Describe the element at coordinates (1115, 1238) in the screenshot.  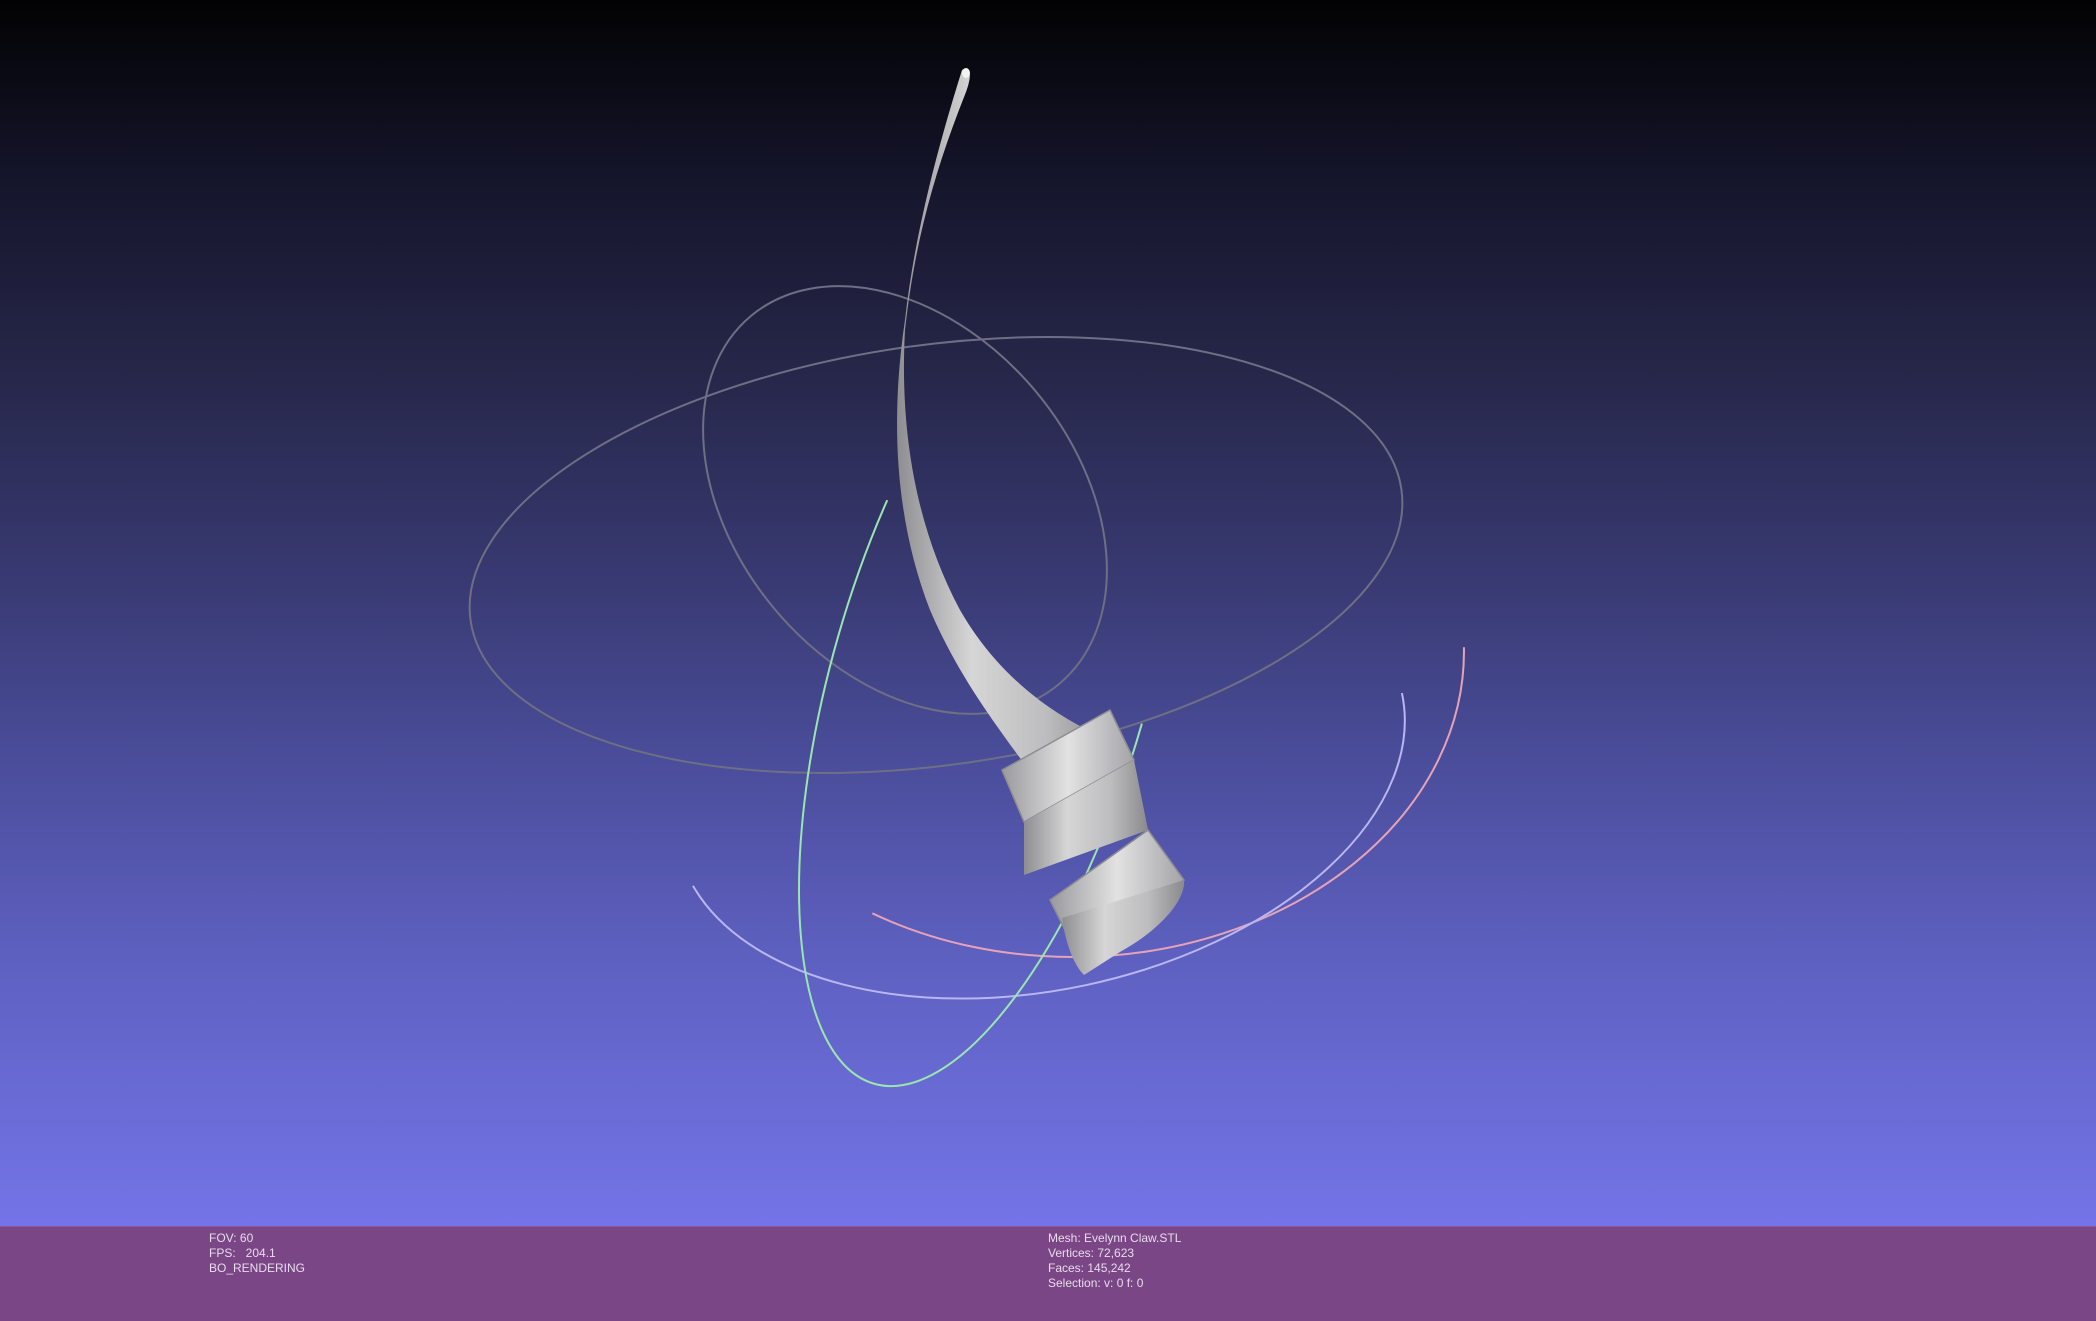
I see `mesh-name-readout: Mesh: Evelynn Claw.STL` at that location.